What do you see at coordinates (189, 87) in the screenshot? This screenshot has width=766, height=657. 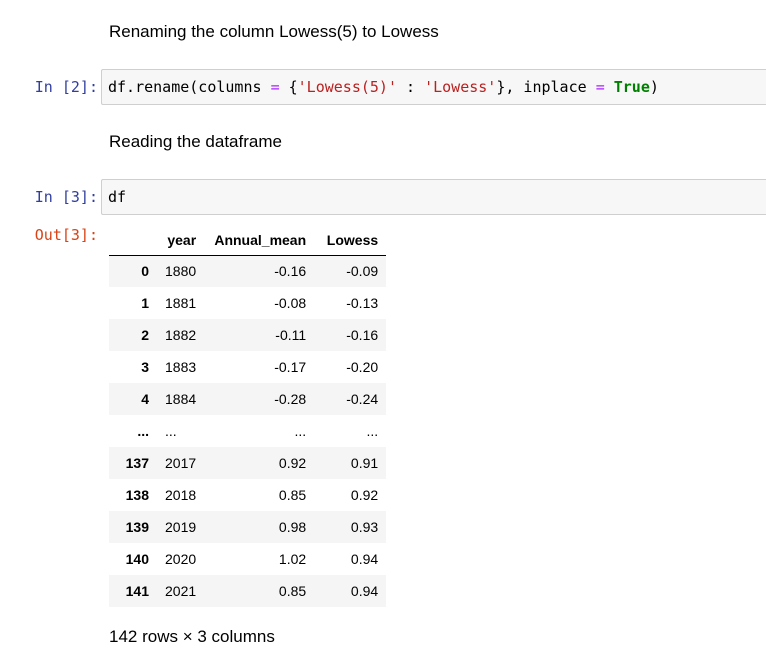 I see `code-token: df.rename(columns` at bounding box center [189, 87].